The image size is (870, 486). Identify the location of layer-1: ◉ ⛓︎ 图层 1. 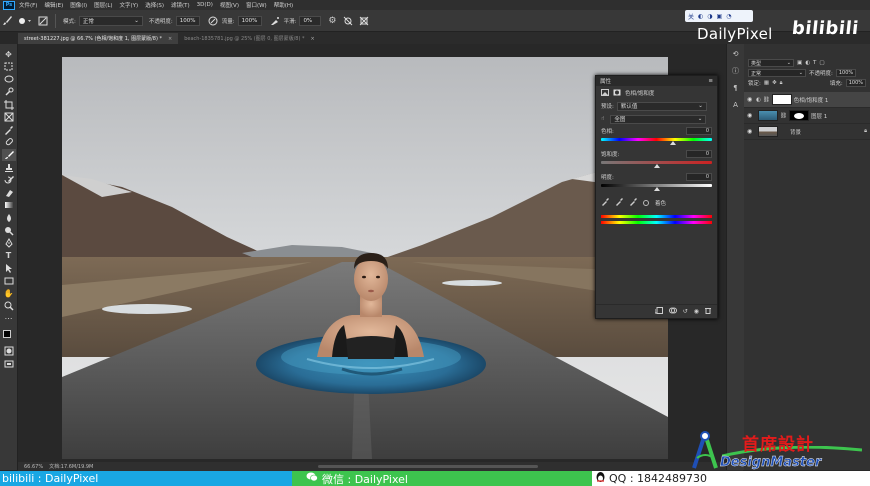
(807, 116).